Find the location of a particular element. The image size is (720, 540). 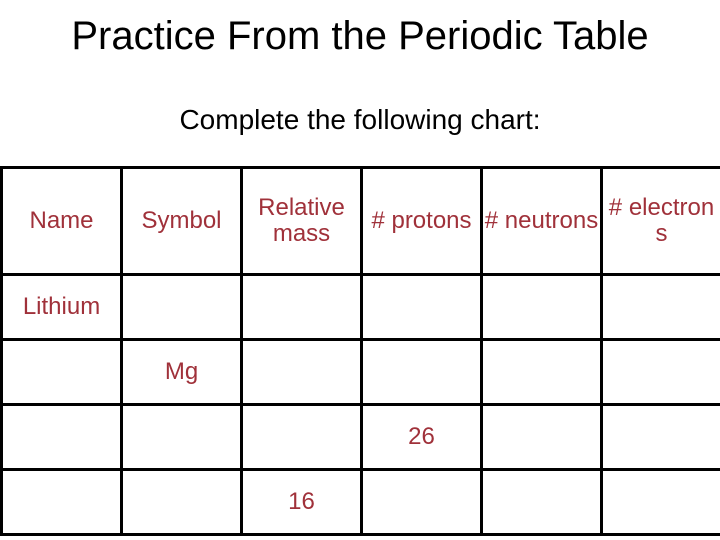

cell-symbol: Mg is located at coordinates (181, 372).